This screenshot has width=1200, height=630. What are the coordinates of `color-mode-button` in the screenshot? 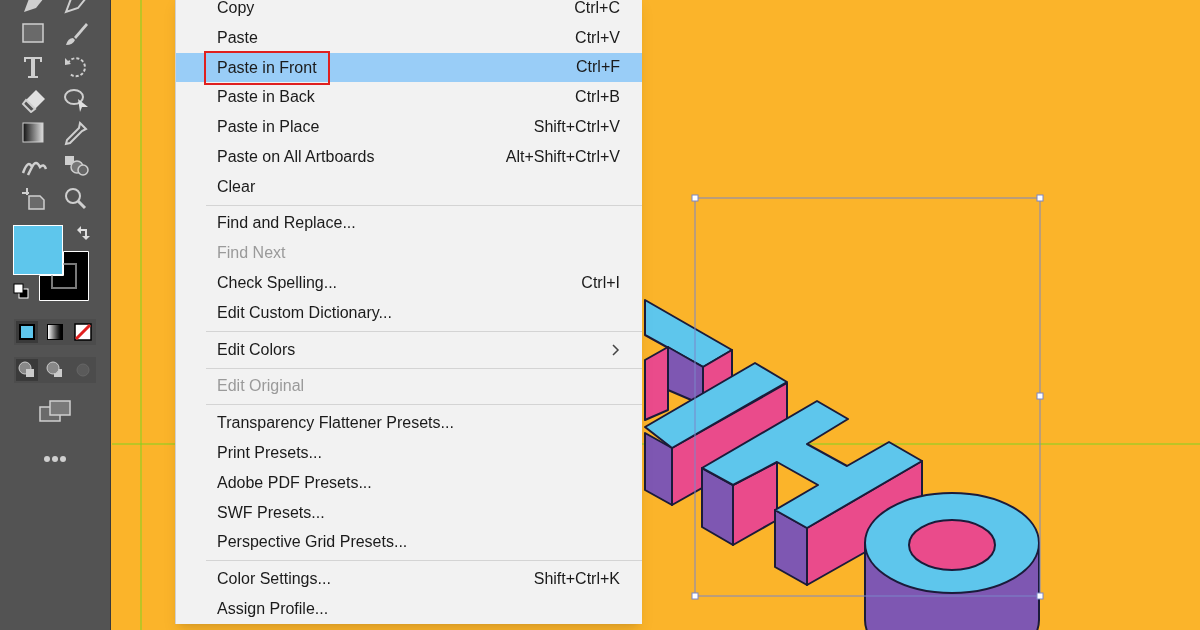 It's located at (27, 332).